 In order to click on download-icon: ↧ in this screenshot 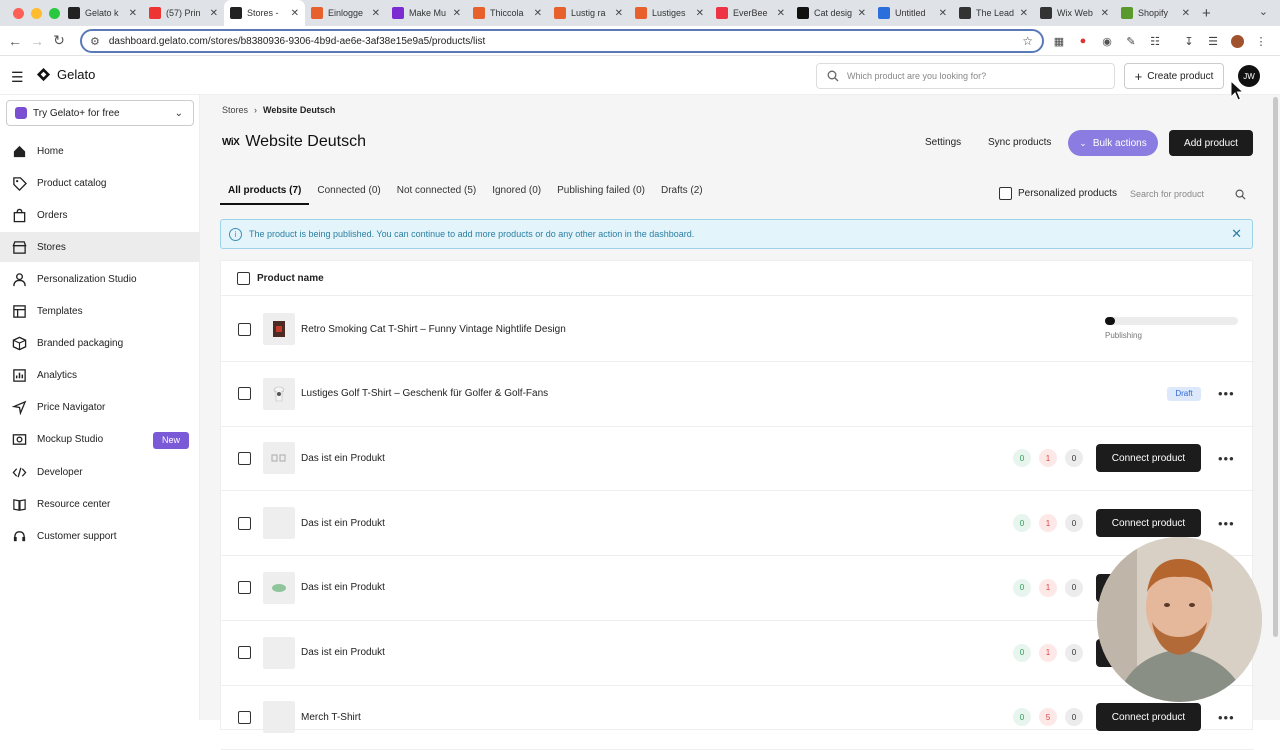, I will do `click(1189, 41)`.